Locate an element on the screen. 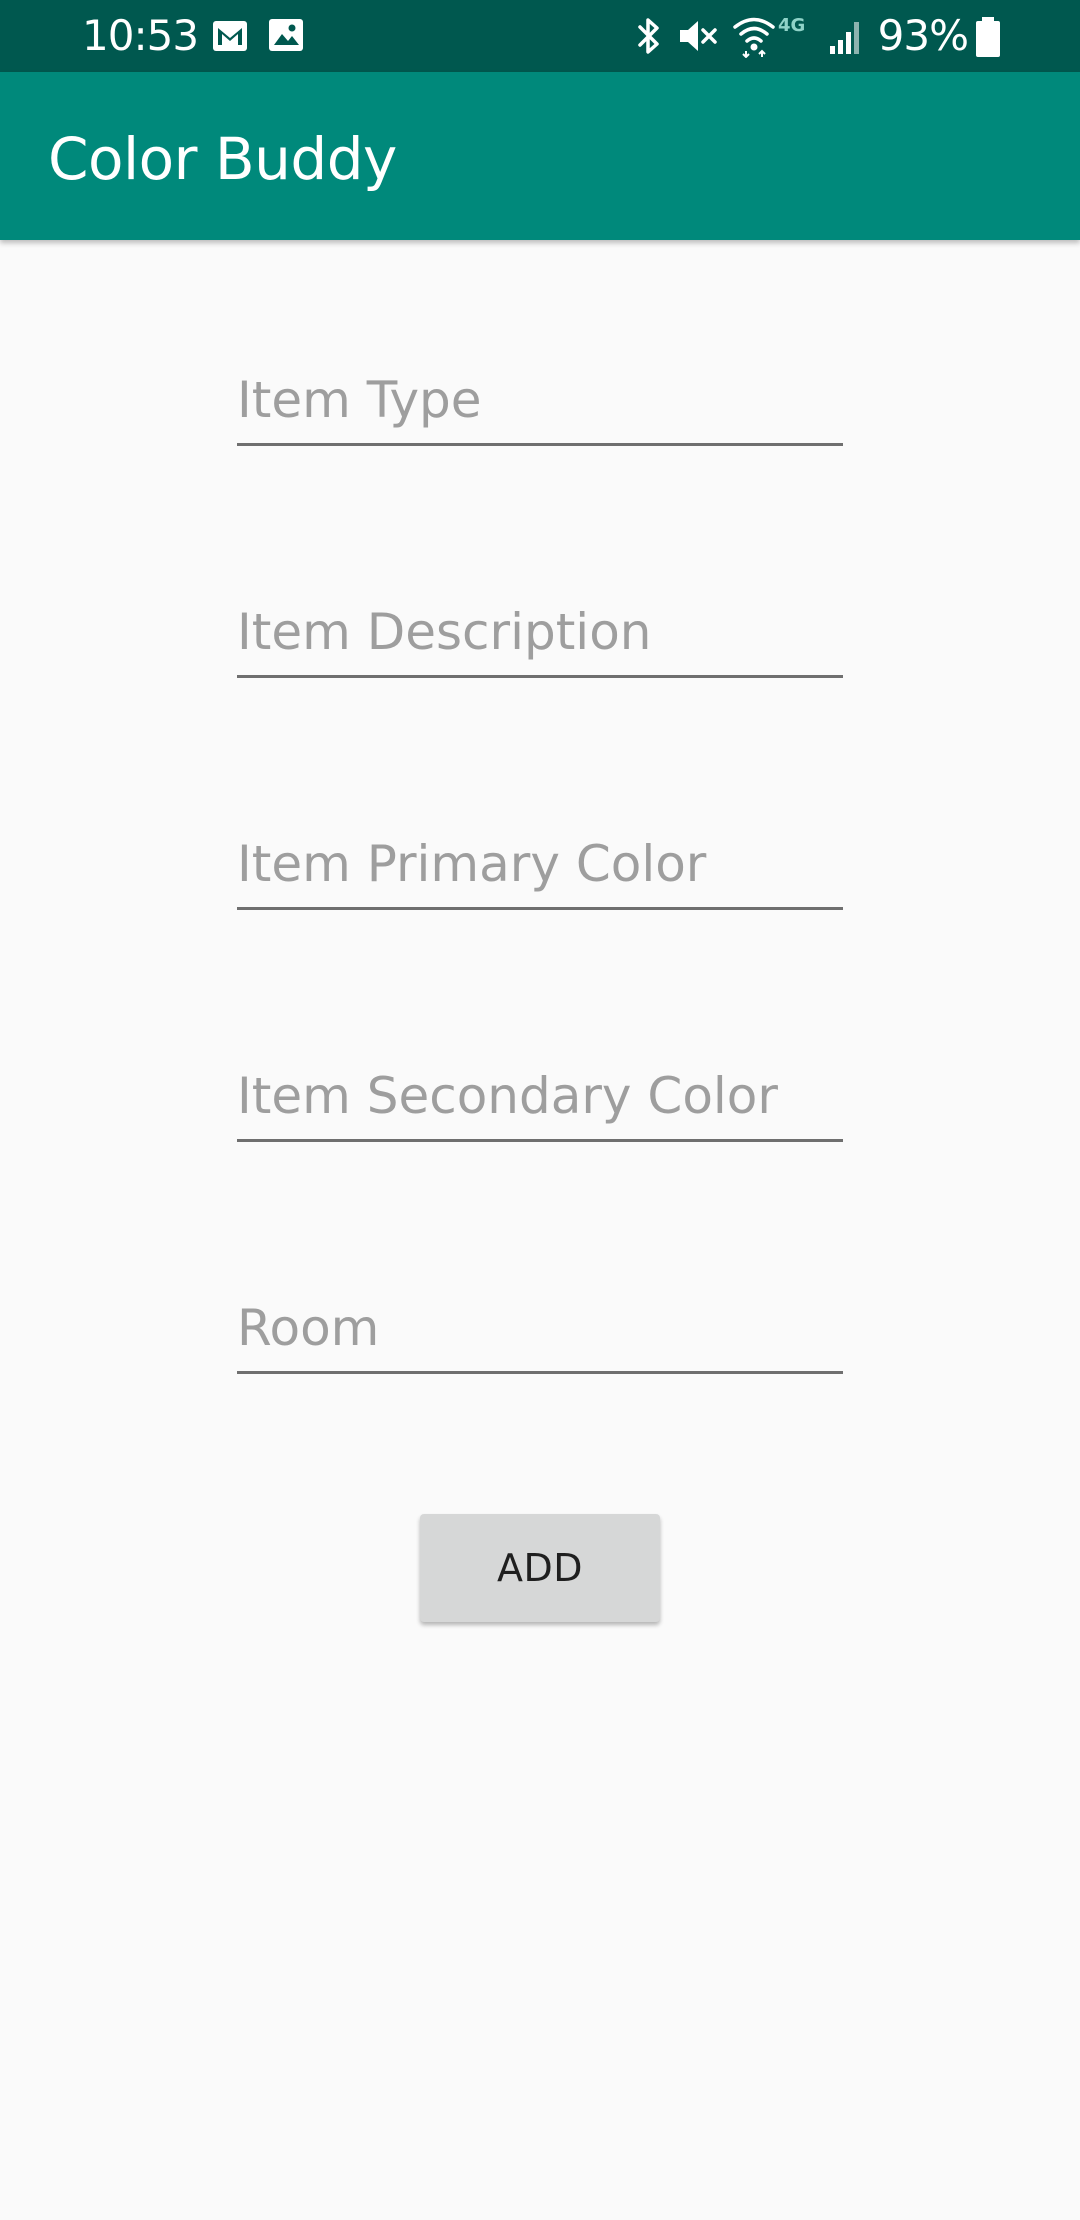  lte-icon: 4G is located at coordinates (791, 26).